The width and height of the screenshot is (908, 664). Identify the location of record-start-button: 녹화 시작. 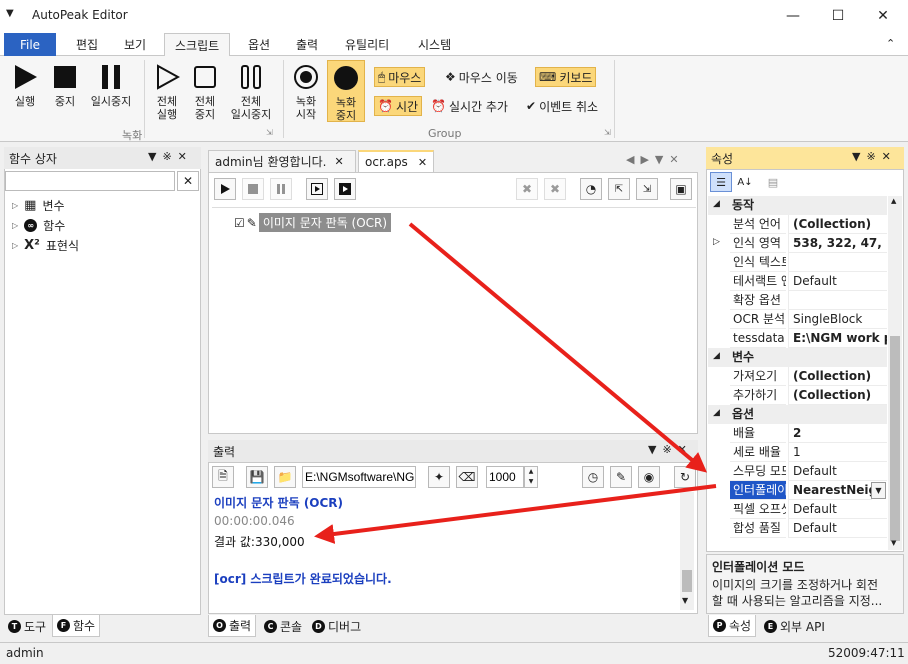
(306, 92).